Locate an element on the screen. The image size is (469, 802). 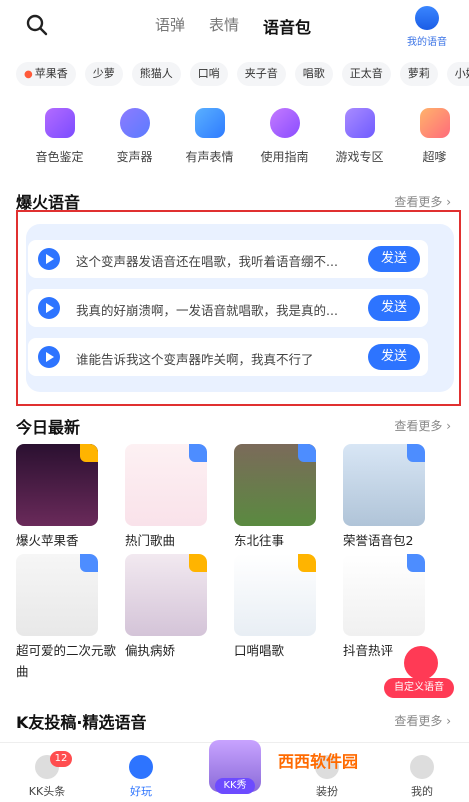
voice-changer-icon is located at coordinates (134, 123).